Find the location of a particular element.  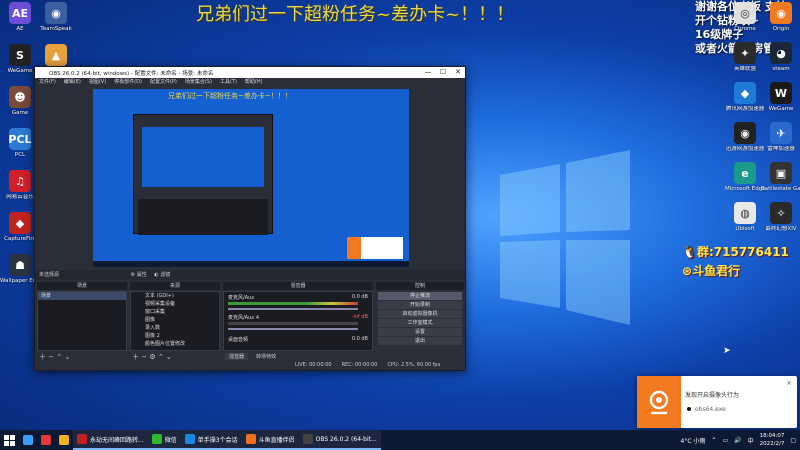

source-label: 颜色图片位置修改 is located at coordinates (165, 344).